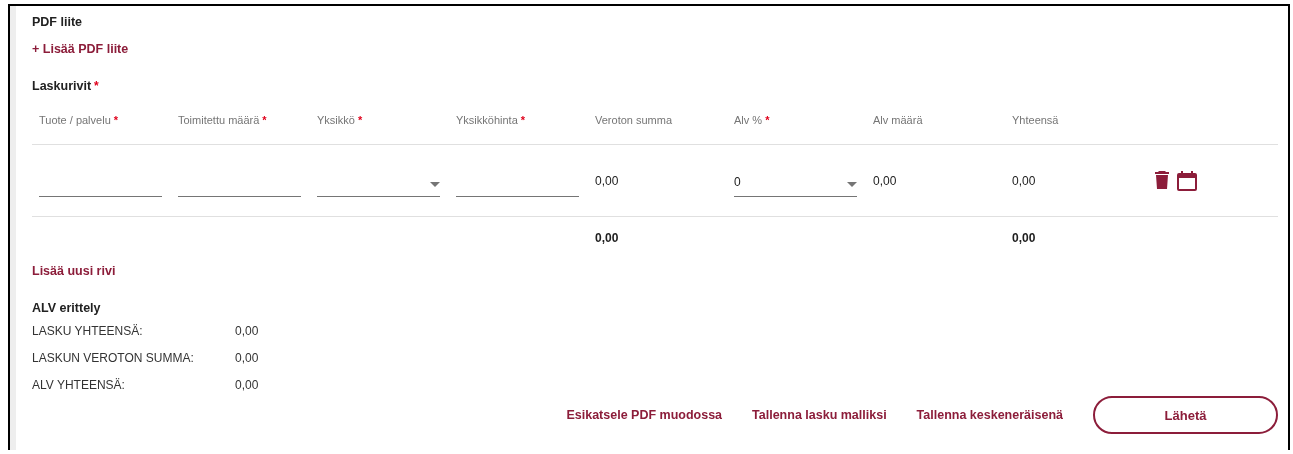 The width and height of the screenshot is (1293, 454). I want to click on column-header: Yksikkö, so click(336, 120).